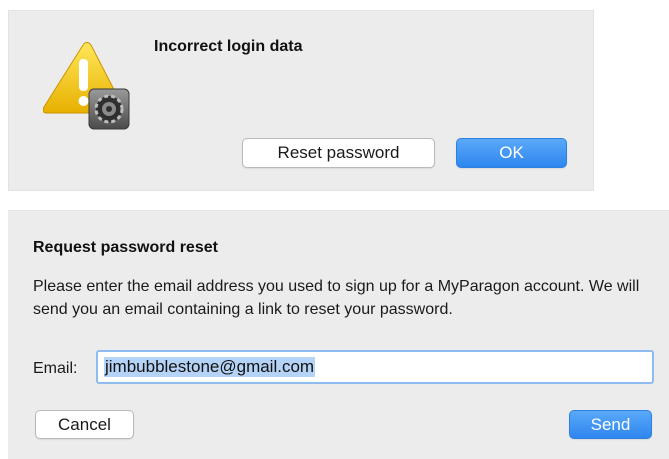 Image resolution: width=669 pixels, height=459 pixels. What do you see at coordinates (125, 247) in the screenshot?
I see `dialog-title: Request password reset` at bounding box center [125, 247].